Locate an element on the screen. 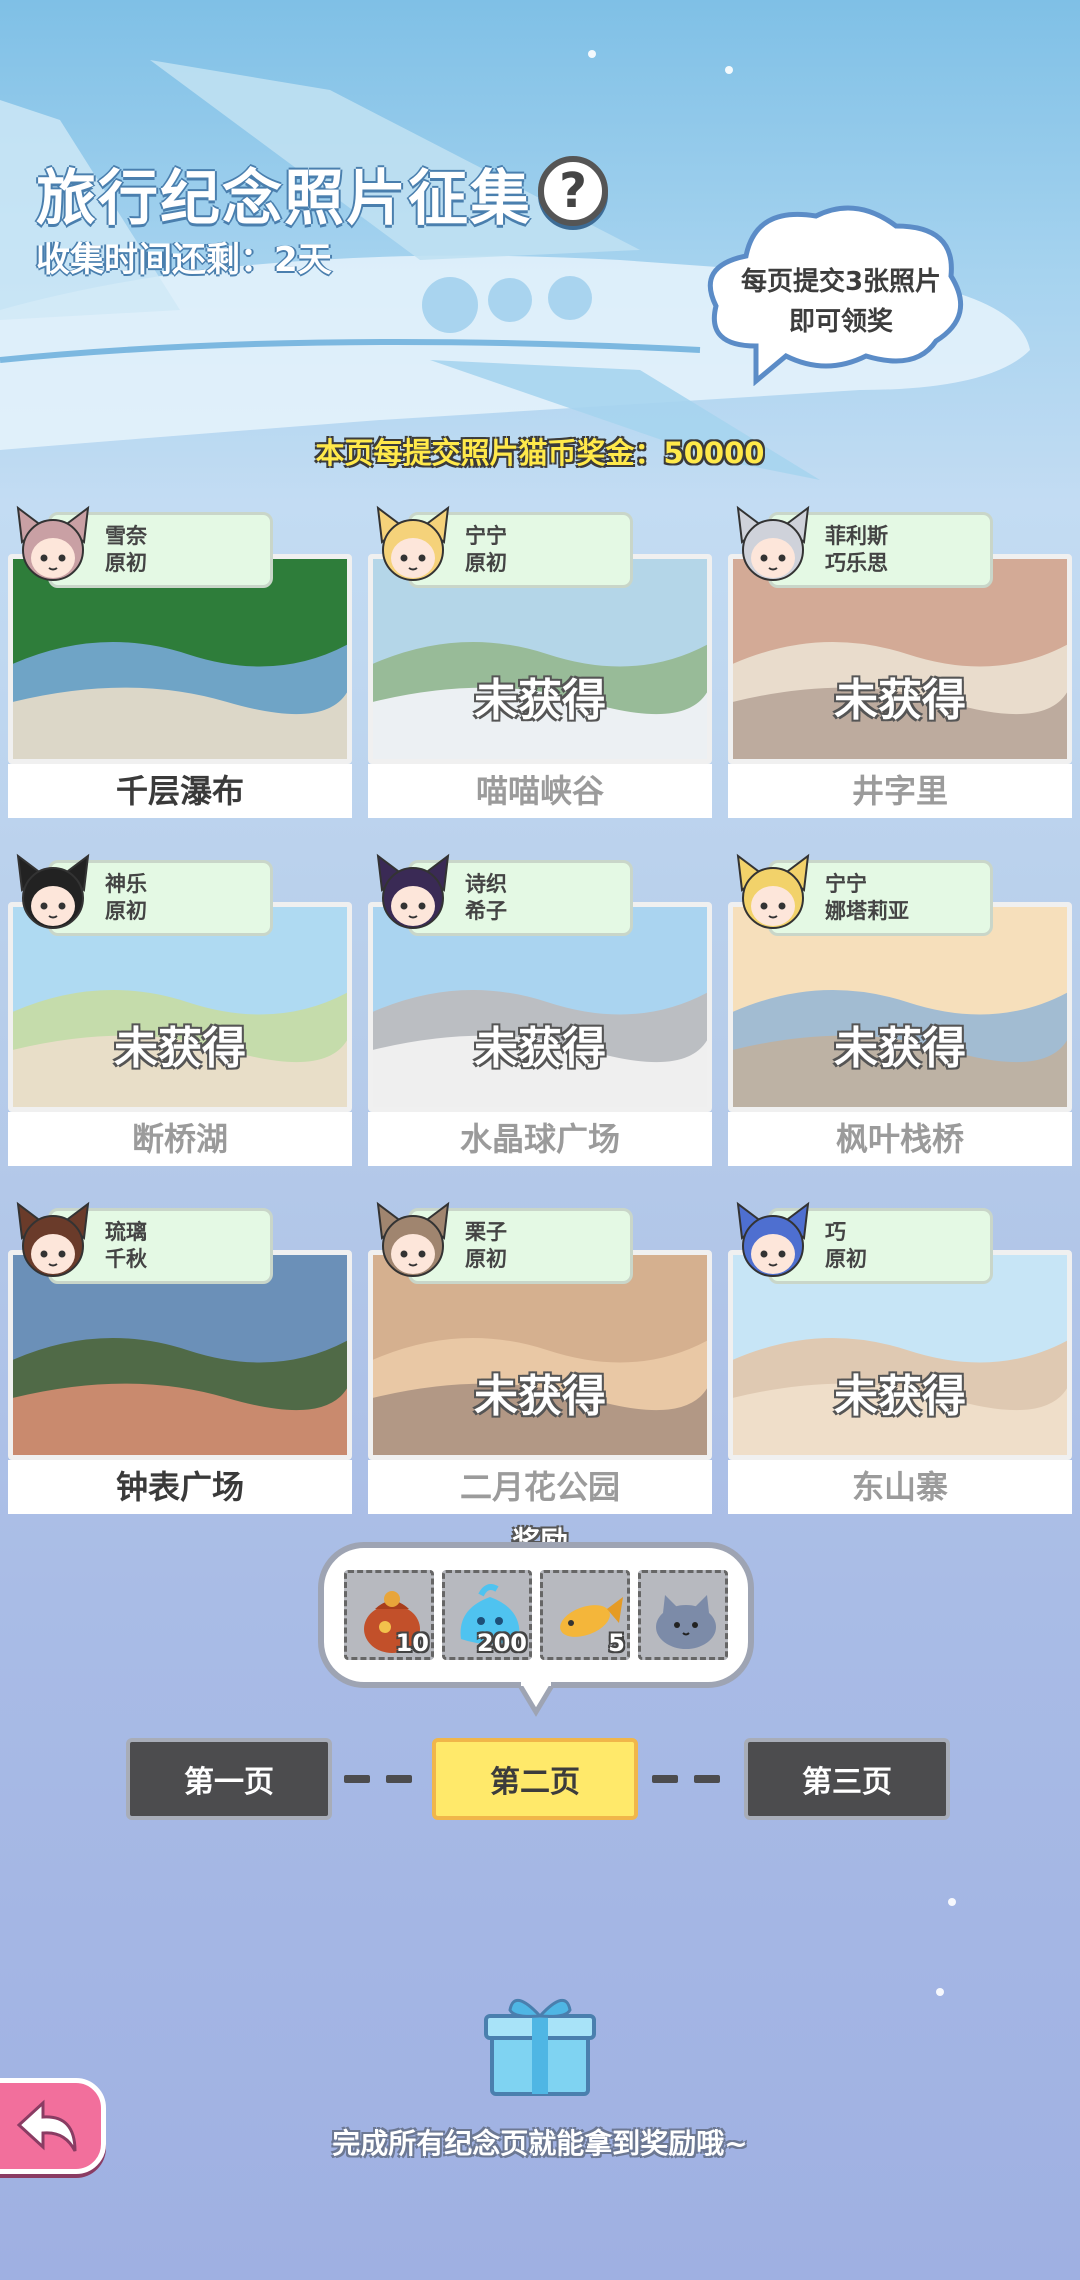 The image size is (1080, 2280). page-1-button: 第一页 is located at coordinates (229, 1779).